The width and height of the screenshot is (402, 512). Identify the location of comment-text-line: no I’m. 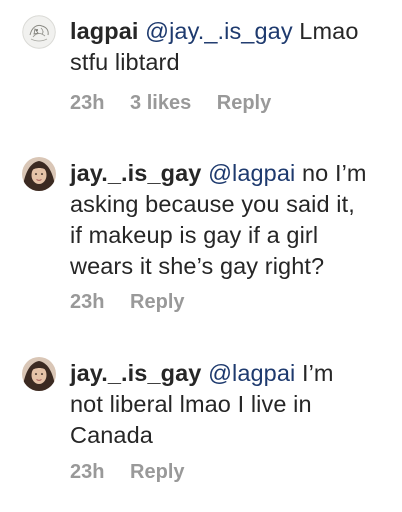
(331, 173).